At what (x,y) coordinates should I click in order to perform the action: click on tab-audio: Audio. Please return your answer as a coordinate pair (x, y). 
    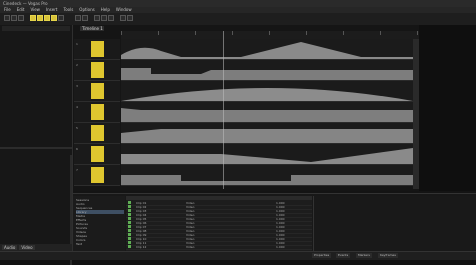
    Looking at the image, I should click on (10, 247).